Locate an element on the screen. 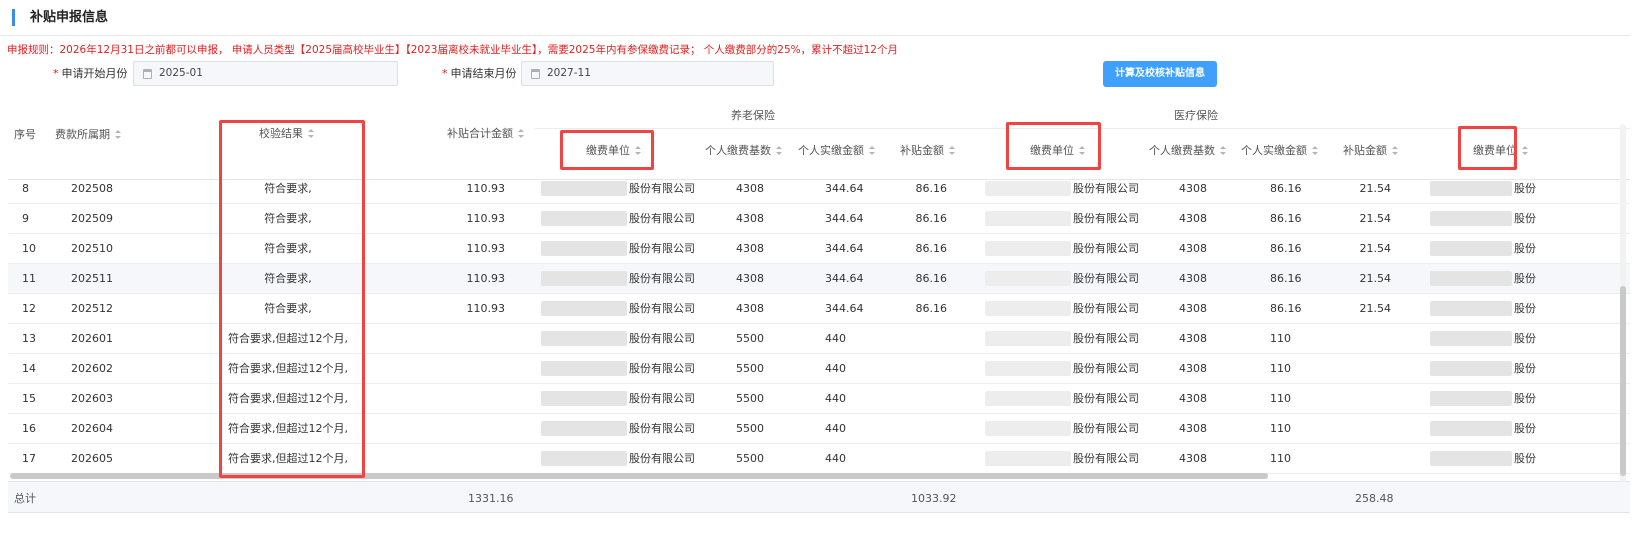 The image size is (1641, 550). cell-seq: 11 is located at coordinates (29, 278).